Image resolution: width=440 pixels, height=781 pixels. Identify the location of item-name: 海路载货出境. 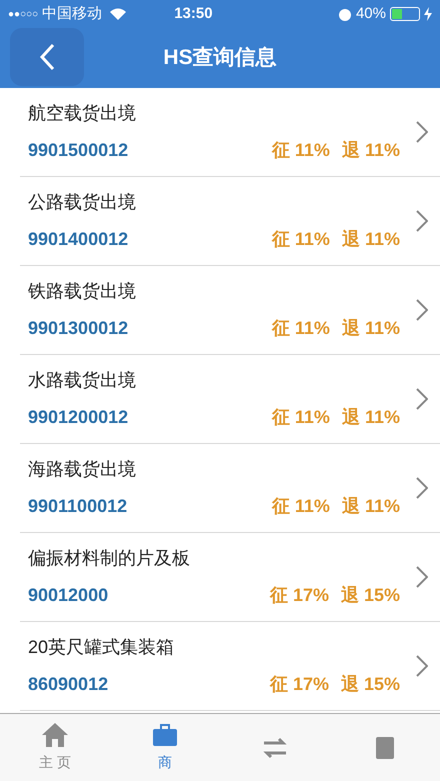
(82, 469).